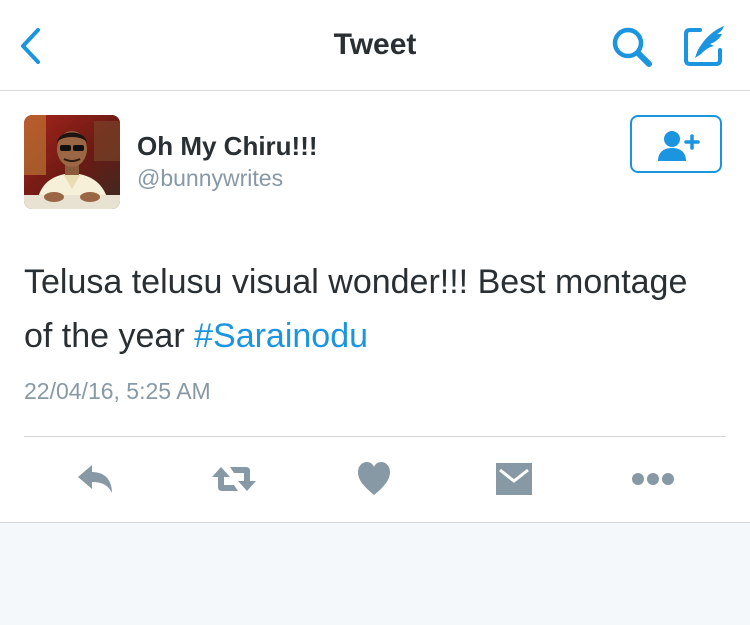  I want to click on follow-button, so click(676, 144).